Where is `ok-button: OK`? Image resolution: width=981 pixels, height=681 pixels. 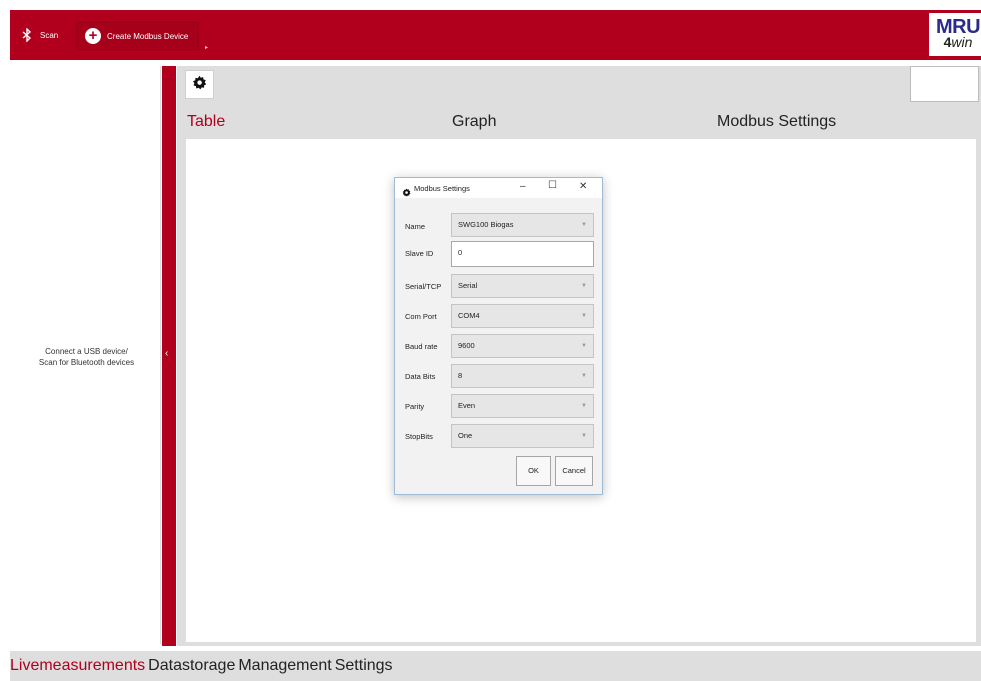
ok-button: OK is located at coordinates (533, 471).